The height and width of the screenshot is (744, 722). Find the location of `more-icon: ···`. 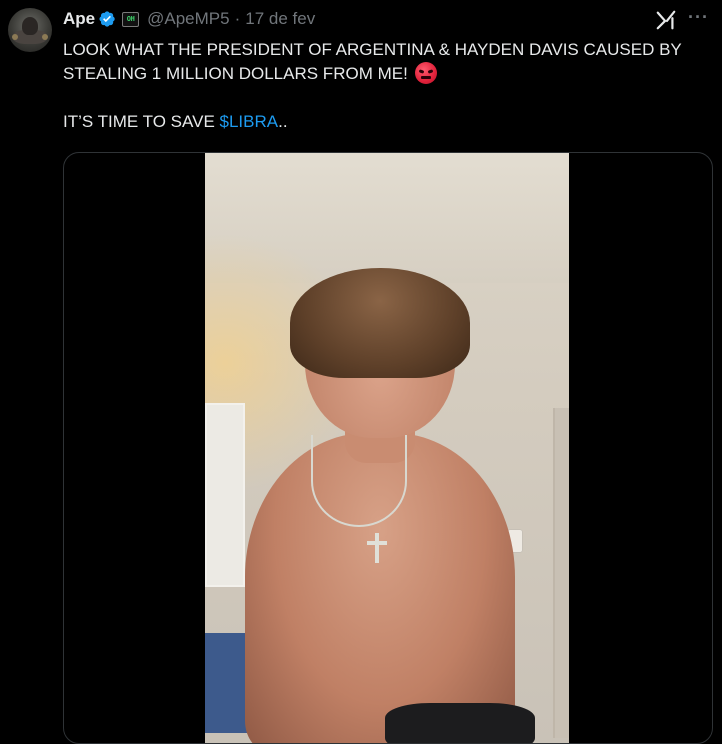

more-icon: ··· is located at coordinates (698, 17).